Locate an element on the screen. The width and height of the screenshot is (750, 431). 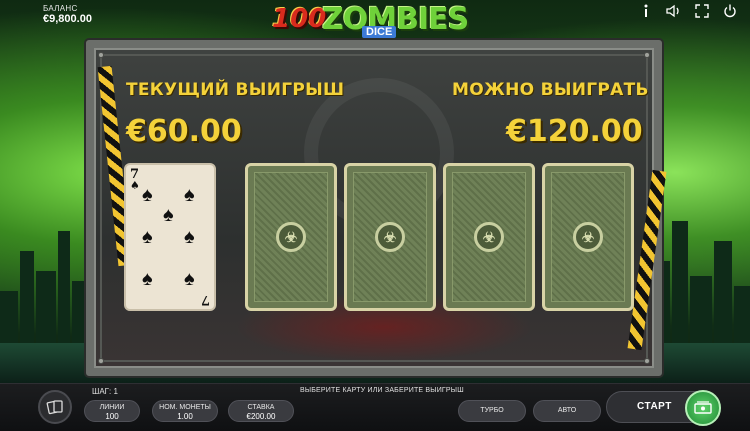
bet-selector: СТАВКА €200.00 is located at coordinates (261, 411).